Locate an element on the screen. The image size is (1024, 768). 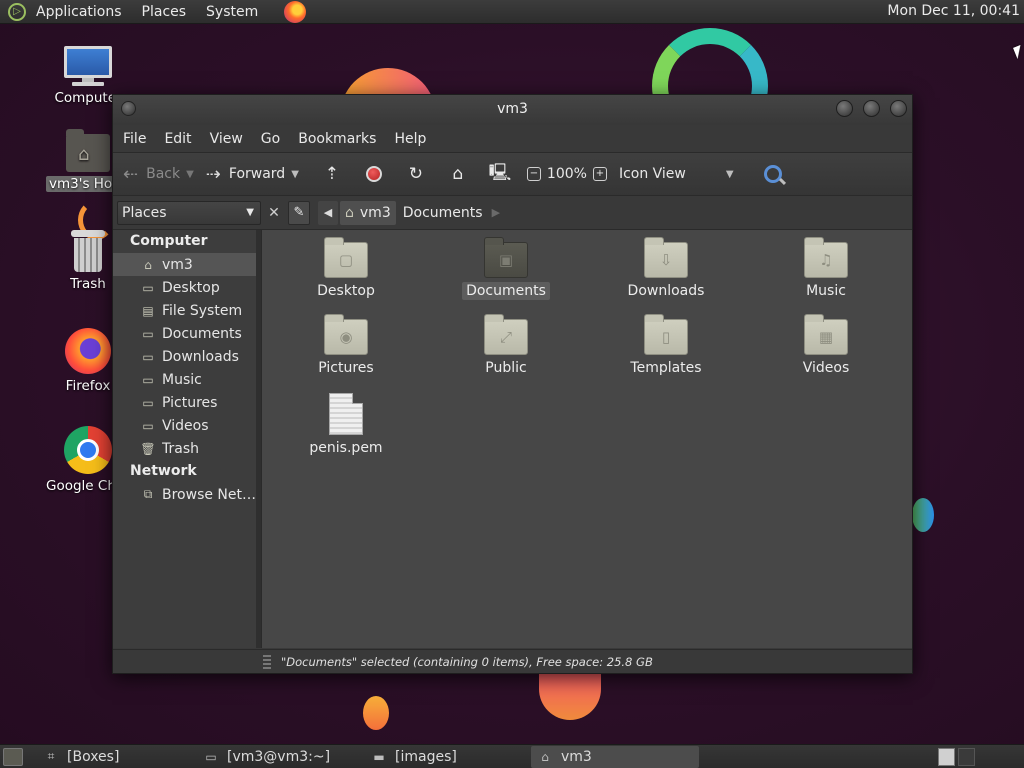
pictures-folder-icon: ▭ is located at coordinates (148, 402).